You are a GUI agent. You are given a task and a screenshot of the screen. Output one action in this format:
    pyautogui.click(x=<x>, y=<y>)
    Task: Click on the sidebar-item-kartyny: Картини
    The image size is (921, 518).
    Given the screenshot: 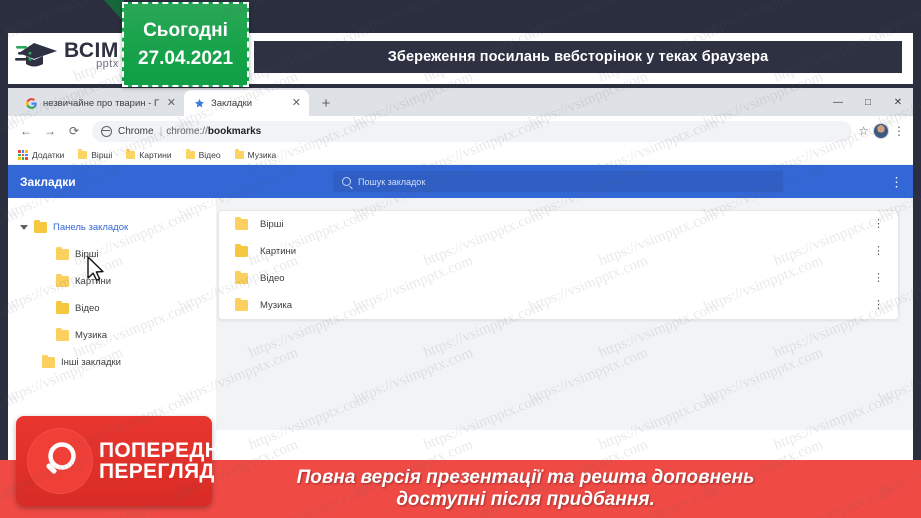 What is the action you would take?
    pyautogui.click(x=112, y=281)
    